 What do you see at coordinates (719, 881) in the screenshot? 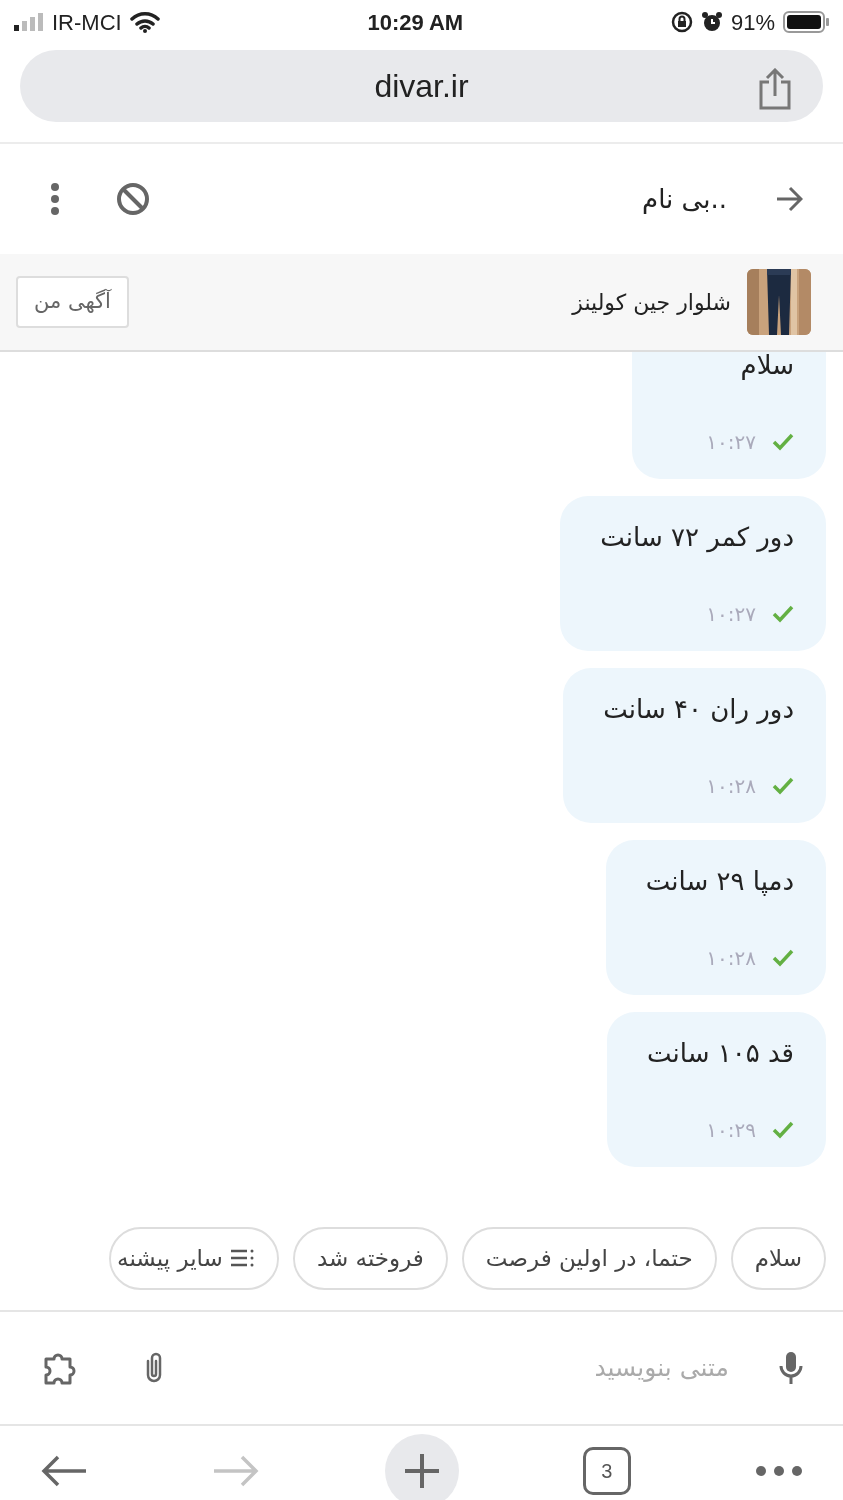
I see `message-text: دمپا ۲۹ سانت` at bounding box center [719, 881].